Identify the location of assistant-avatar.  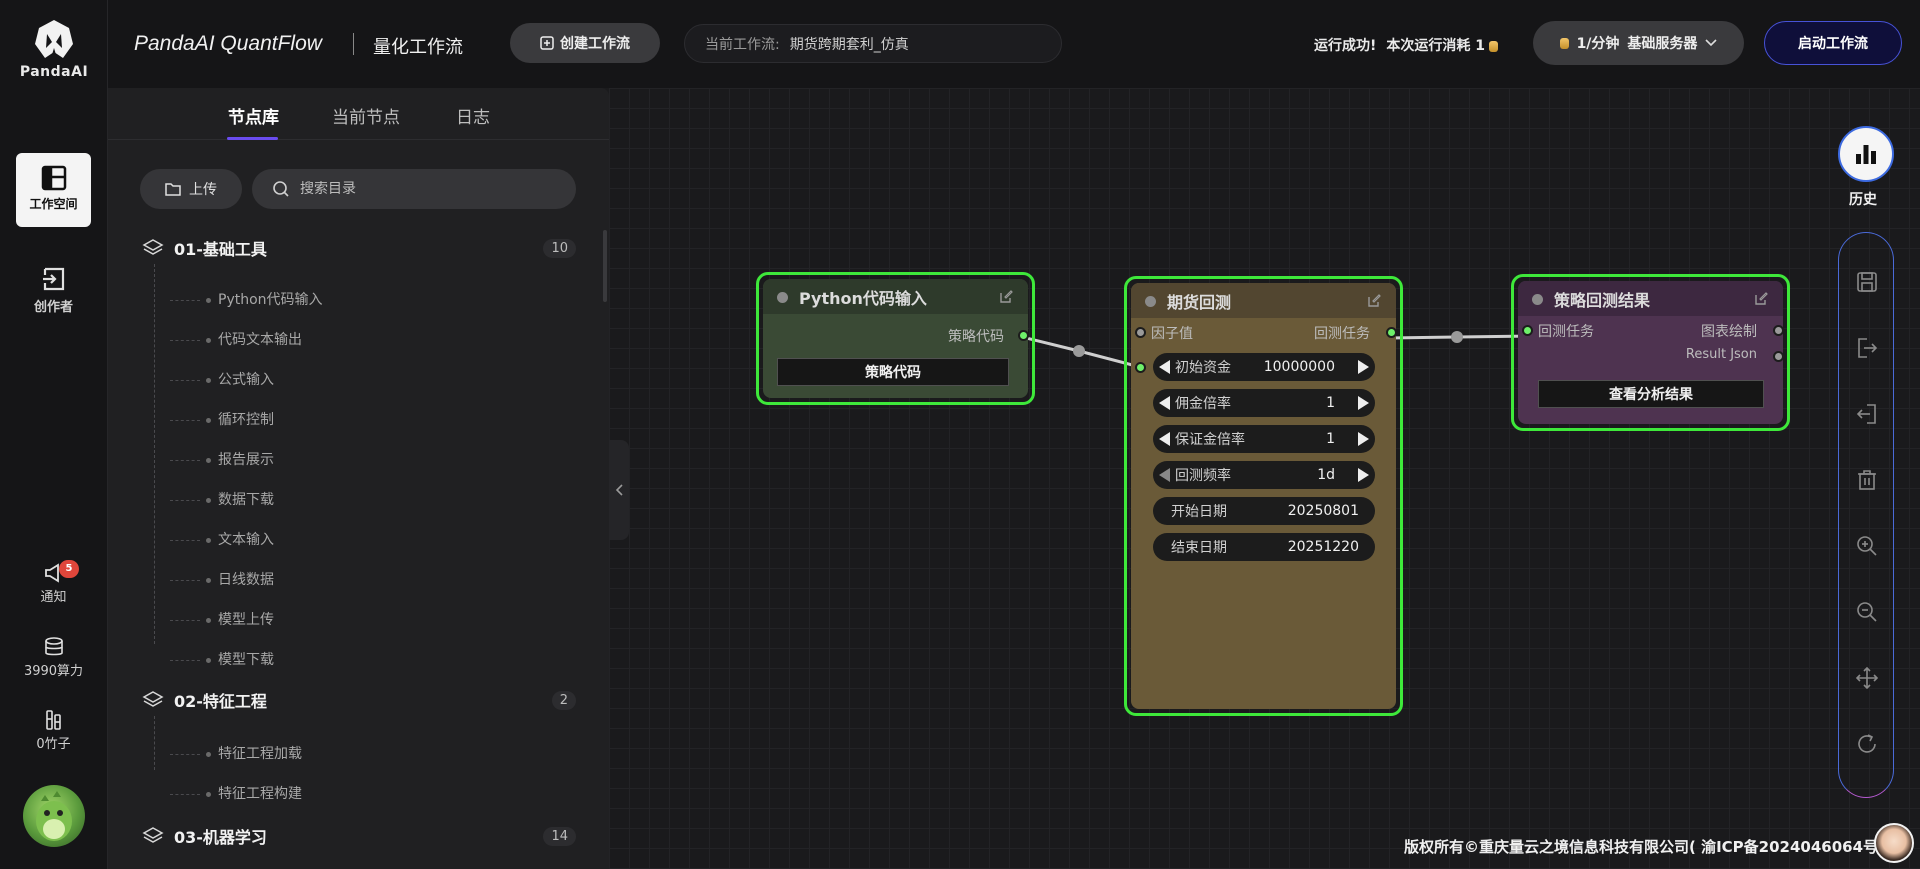
(1894, 843).